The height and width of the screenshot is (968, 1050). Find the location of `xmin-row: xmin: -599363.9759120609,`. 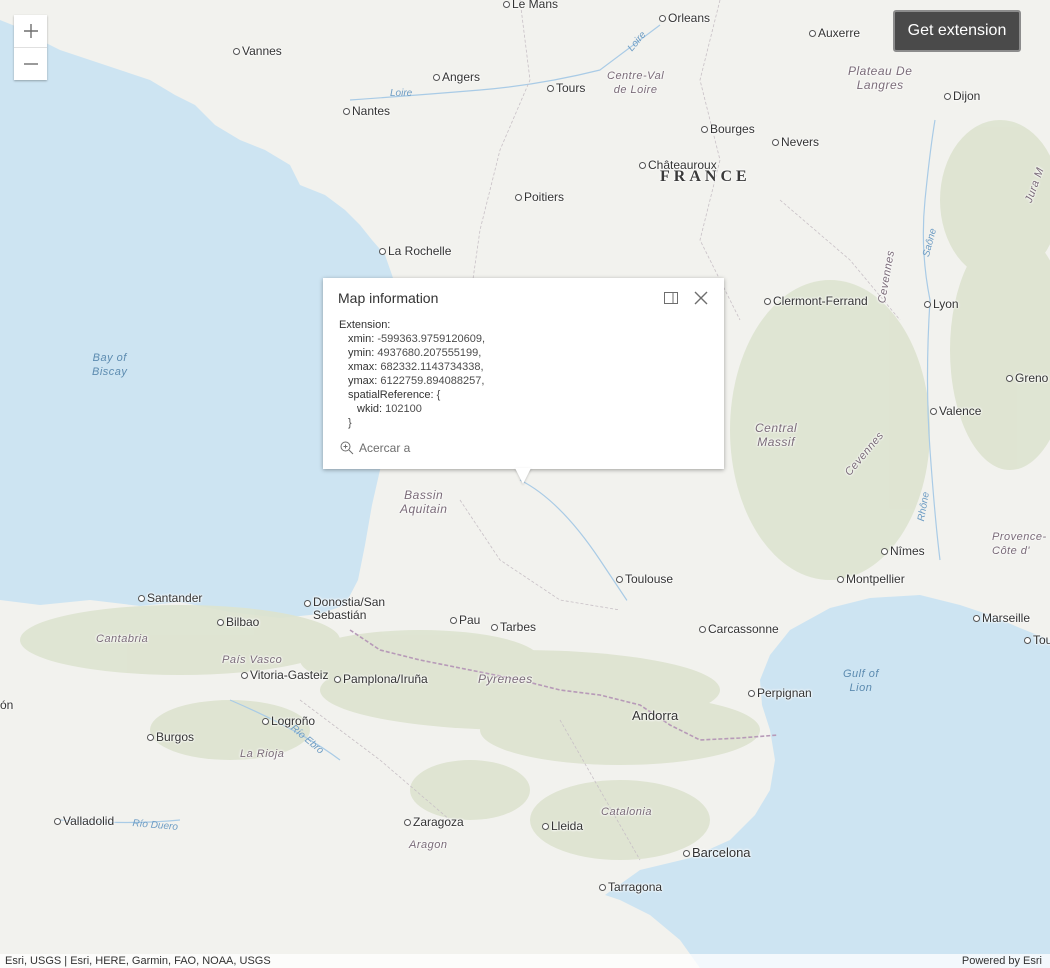

xmin-row: xmin: -599363.9759120609, is located at coordinates (412, 339).